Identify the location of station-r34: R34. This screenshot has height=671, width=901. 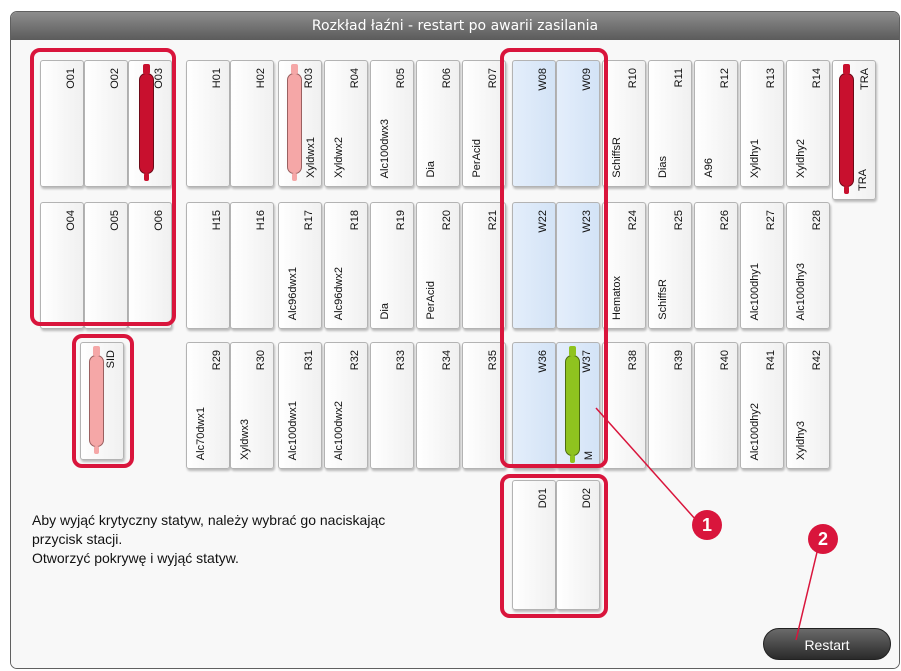
(438, 405).